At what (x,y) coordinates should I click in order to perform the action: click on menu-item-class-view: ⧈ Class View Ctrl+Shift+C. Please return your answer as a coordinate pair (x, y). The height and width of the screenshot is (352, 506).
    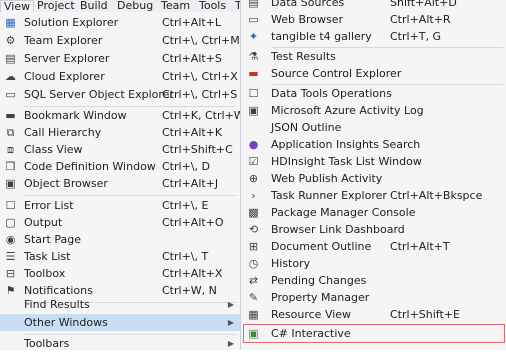
    Looking at the image, I should click on (120, 149).